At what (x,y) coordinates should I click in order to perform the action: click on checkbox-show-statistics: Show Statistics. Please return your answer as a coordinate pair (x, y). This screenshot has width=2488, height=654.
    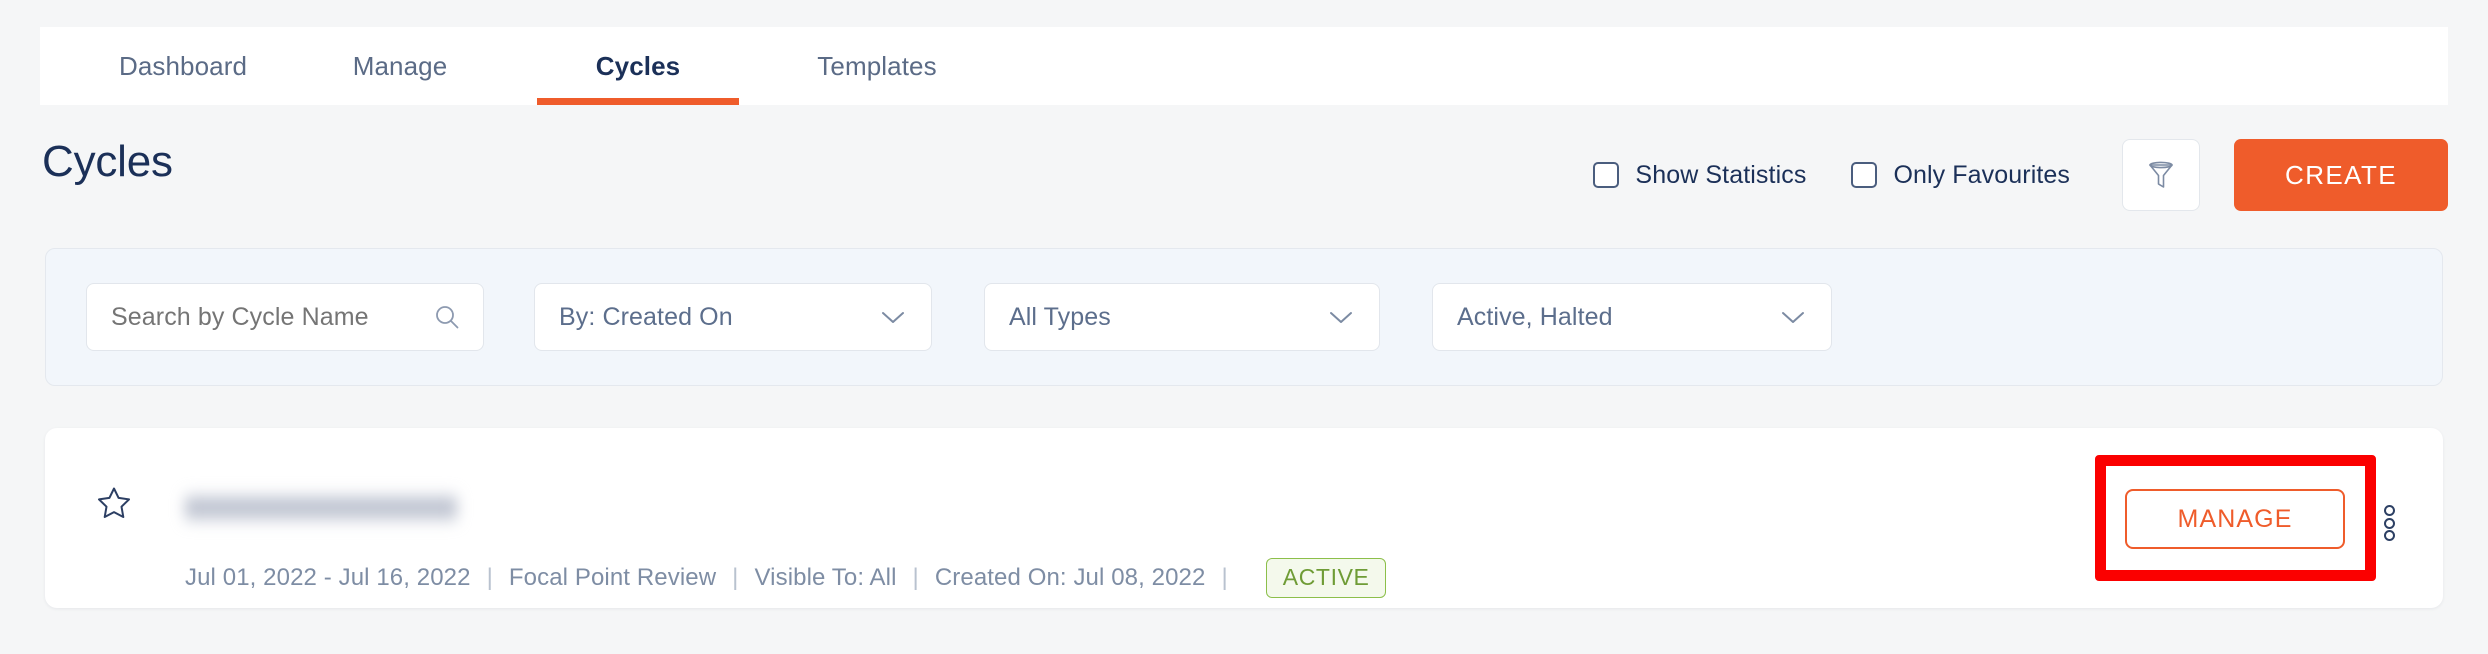
    Looking at the image, I should click on (1699, 175).